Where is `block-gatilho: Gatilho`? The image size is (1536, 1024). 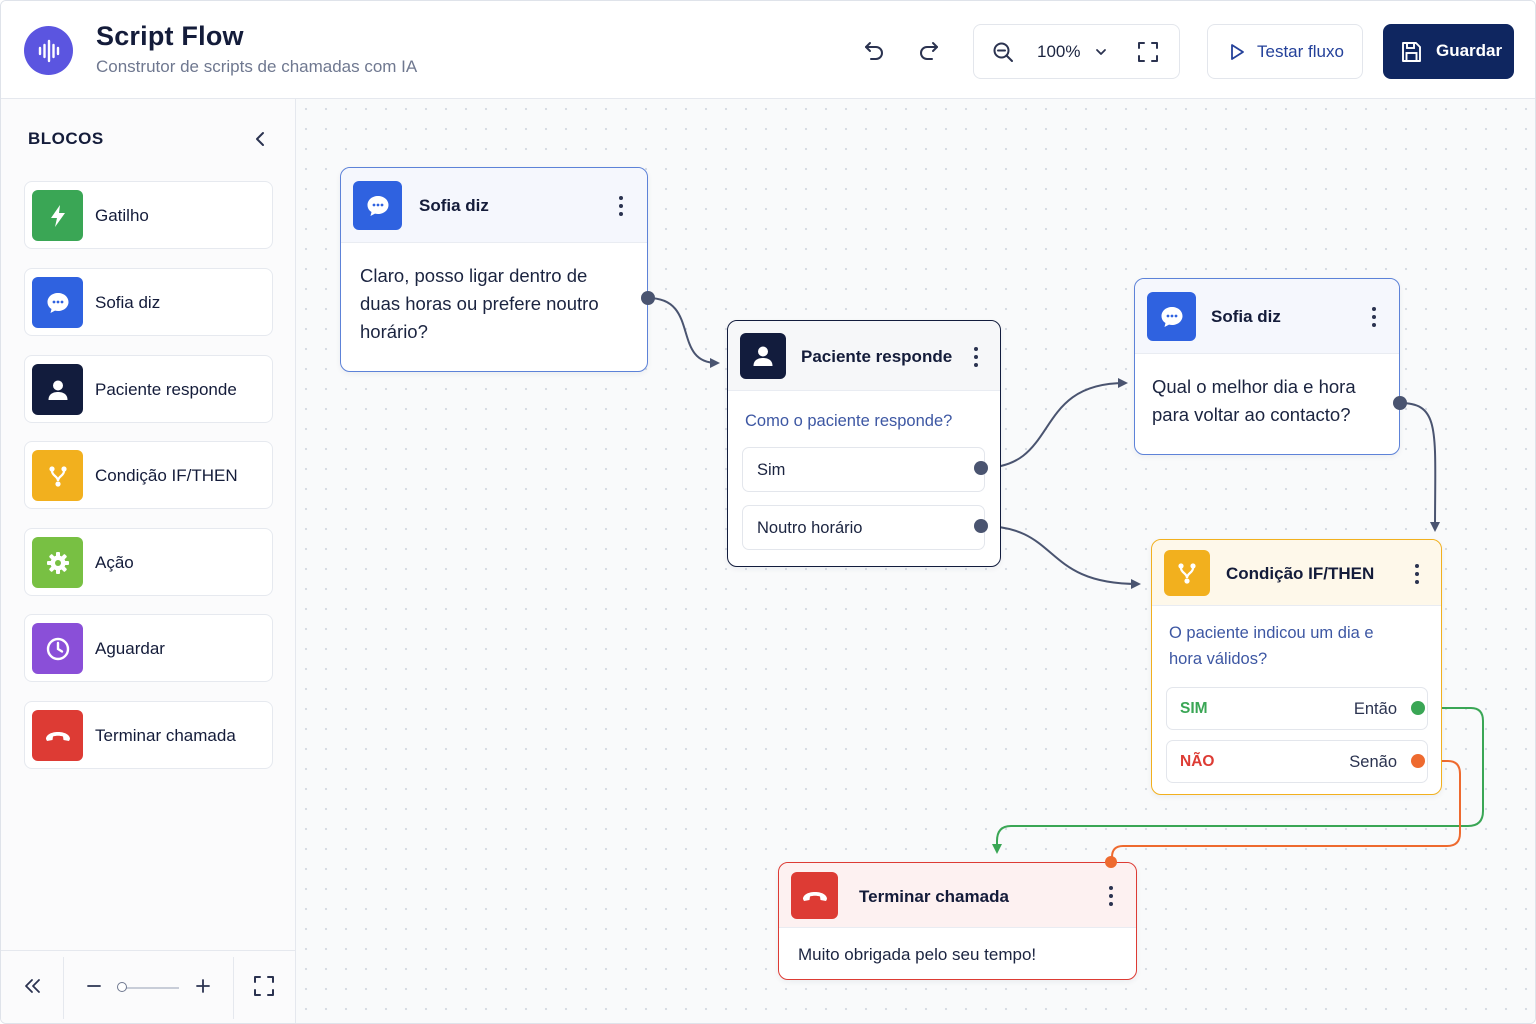
block-gatilho: Gatilho is located at coordinates (148, 215).